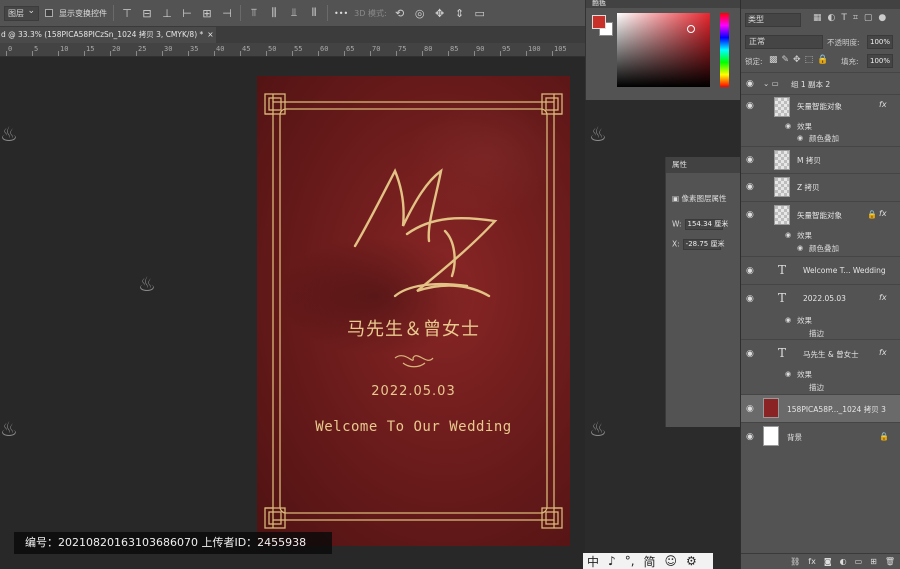 The height and width of the screenshot is (569, 900). I want to click on couple-names: 马先生＆曾女士, so click(413, 329).